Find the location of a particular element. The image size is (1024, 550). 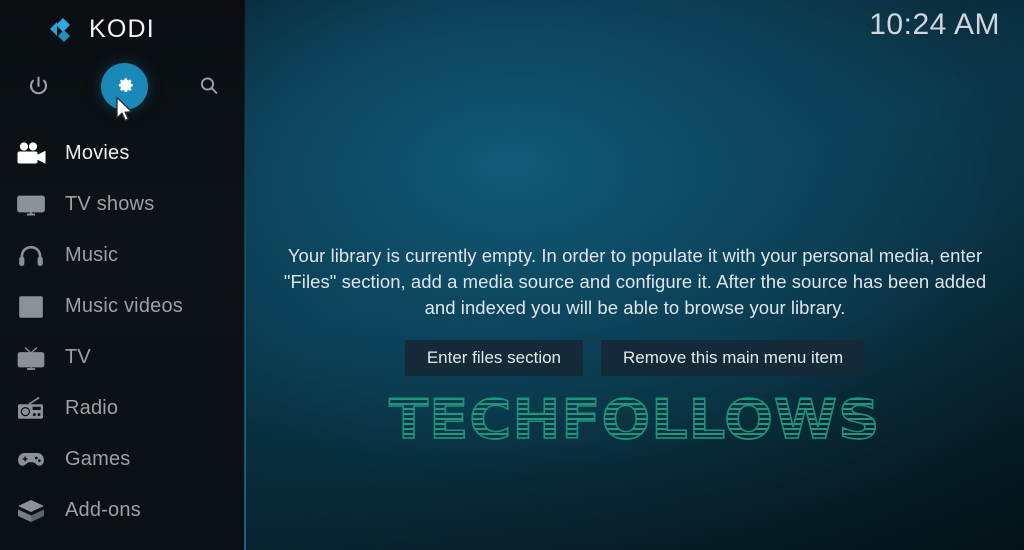

sidebar-item-games: Games is located at coordinates (123, 459).